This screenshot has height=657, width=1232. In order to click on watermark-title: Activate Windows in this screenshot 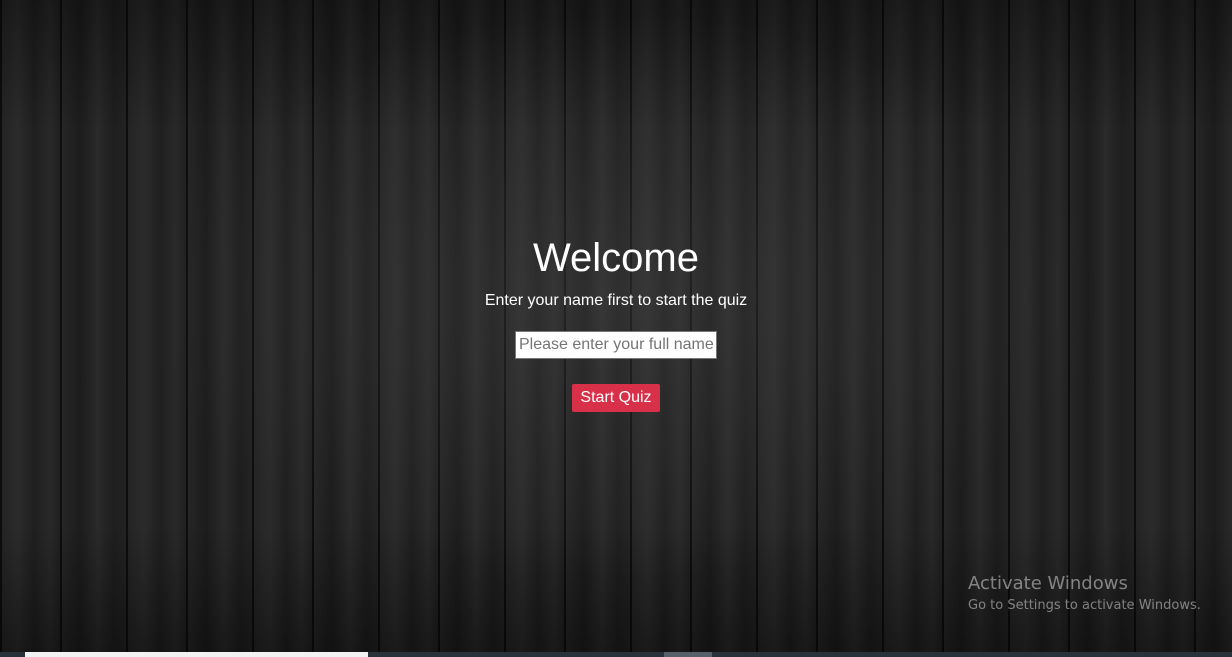, I will do `click(1048, 583)`.